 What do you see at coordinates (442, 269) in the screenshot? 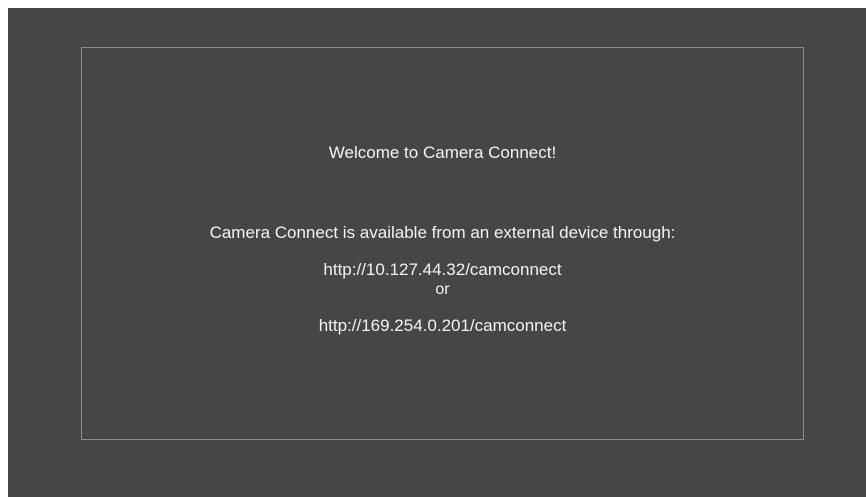
I see `camconnect-url-primary: http://10.127.44.32/camconnect` at bounding box center [442, 269].